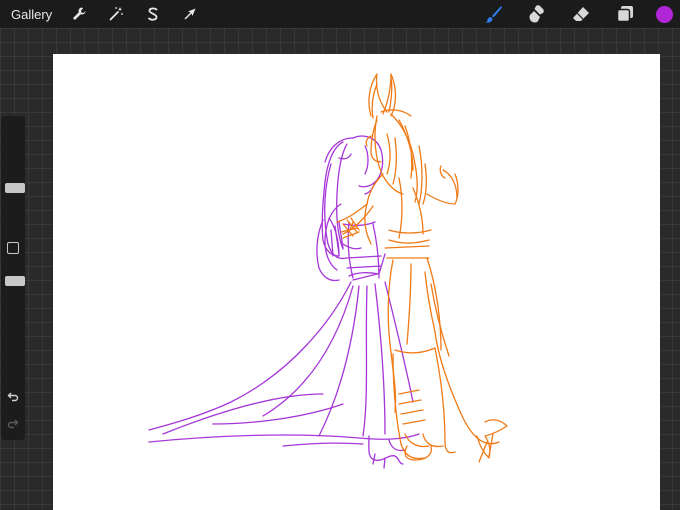  I want to click on opacity-slider, so click(14, 314).